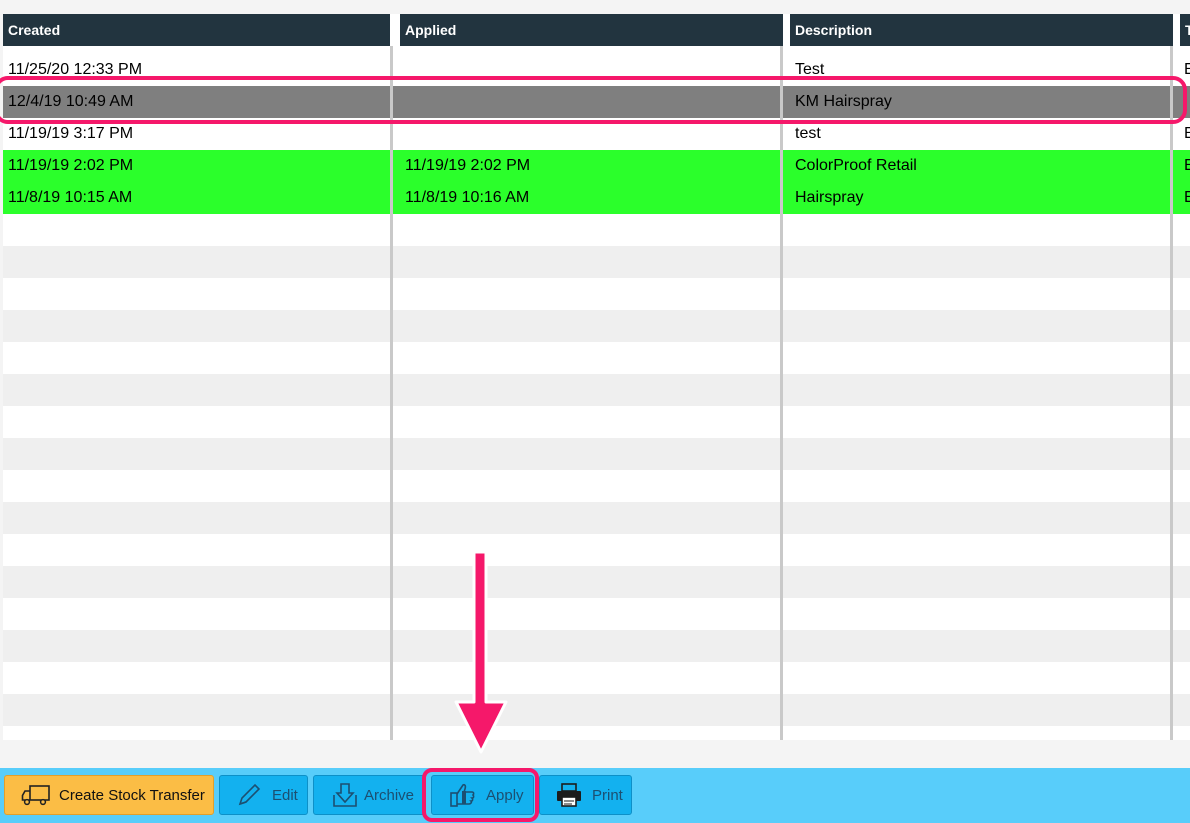  Describe the element at coordinates (856, 165) in the screenshot. I see `cell-description: ColorProof Retail` at that location.